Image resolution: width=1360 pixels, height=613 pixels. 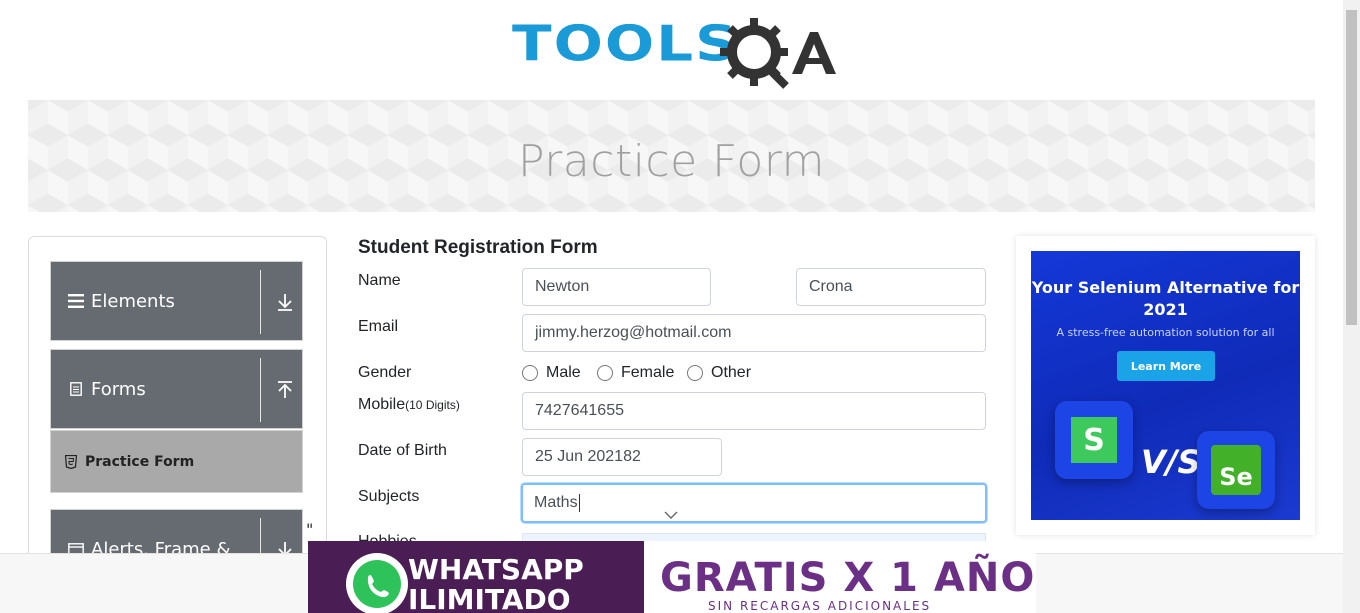 I want to click on subjects-input-value: Maths, so click(x=556, y=502).